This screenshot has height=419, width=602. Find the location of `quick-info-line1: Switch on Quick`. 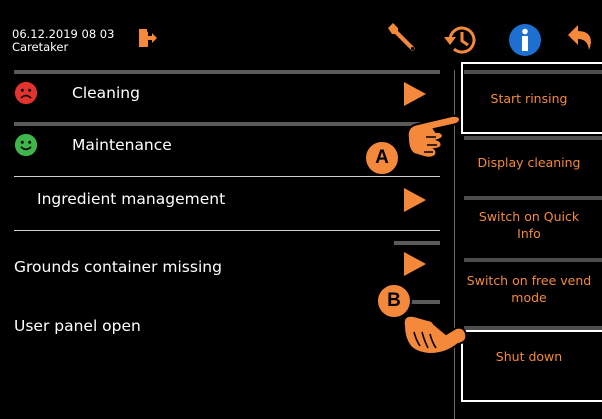

quick-info-line1: Switch on Quick is located at coordinates (529, 216).